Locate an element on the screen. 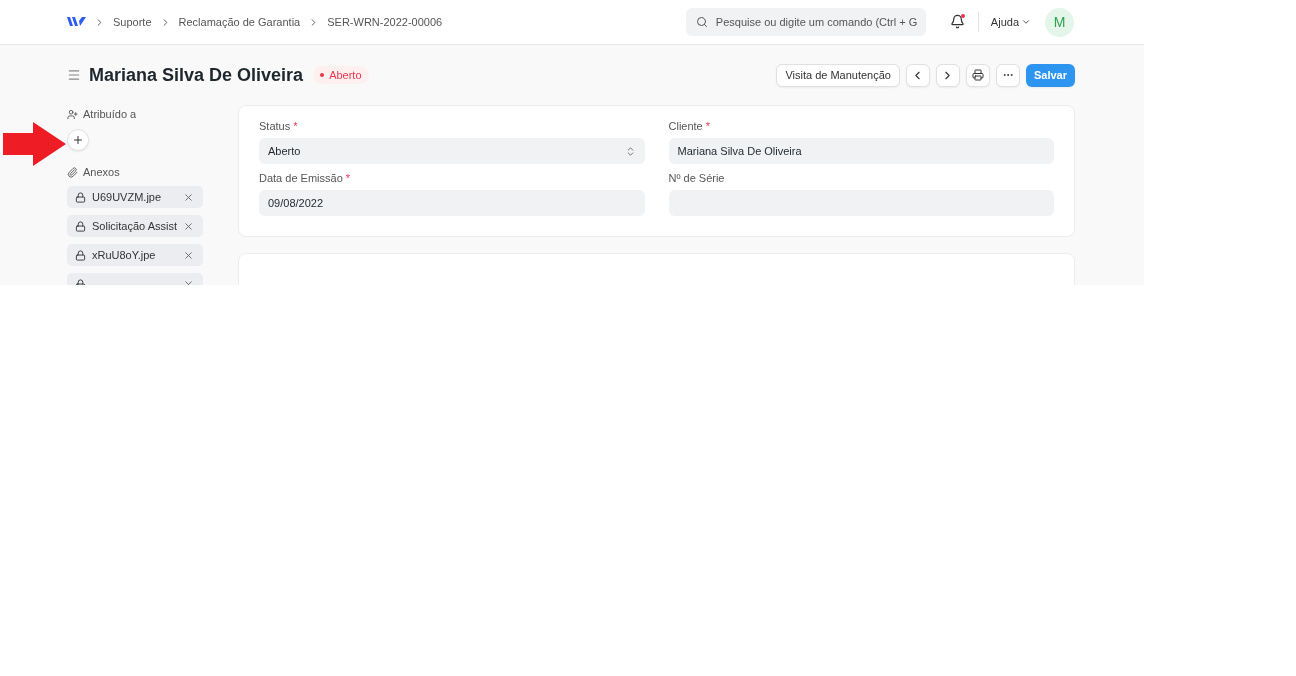  help-menu: Ajuda is located at coordinates (1010, 22).